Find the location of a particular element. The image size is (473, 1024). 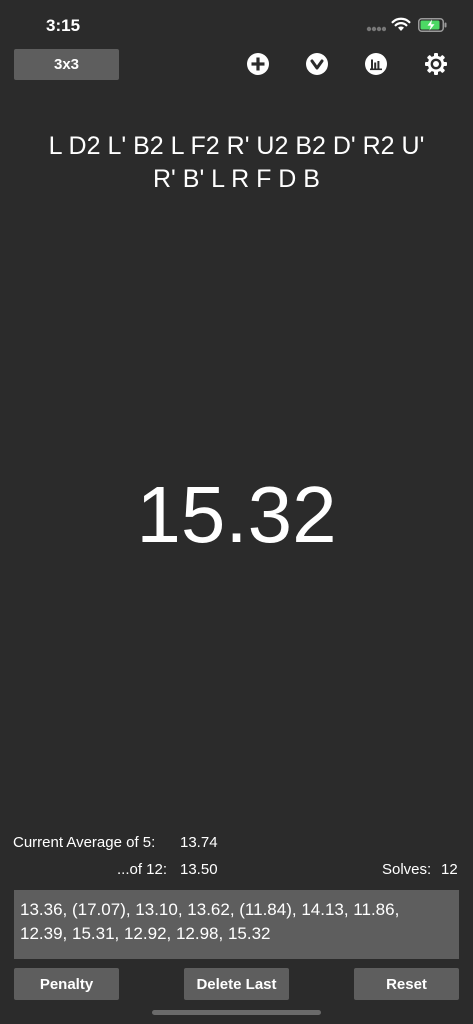

ao5-label: Current Average of 5: is located at coordinates (84, 842).